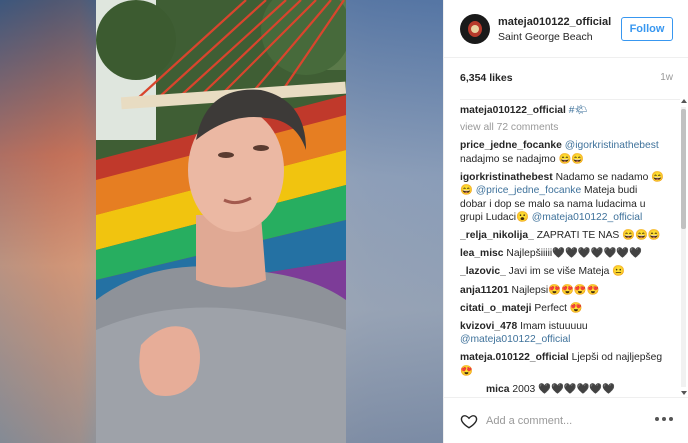  What do you see at coordinates (514, 357) in the screenshot?
I see `comment-username: mateja.010122_official` at bounding box center [514, 357].